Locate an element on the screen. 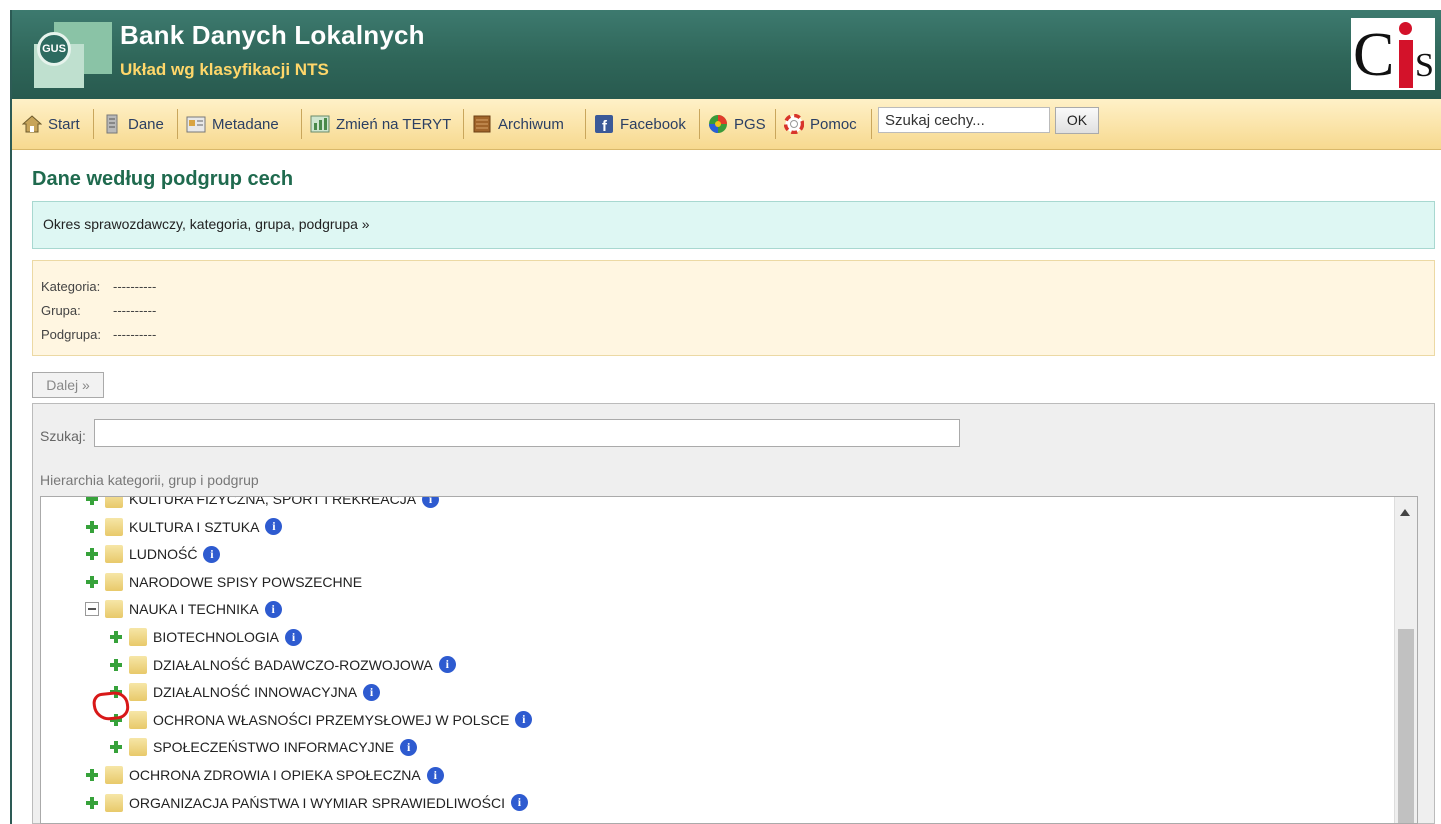 The width and height of the screenshot is (1441, 824). gus-logo: GUS is located at coordinates (69, 55).